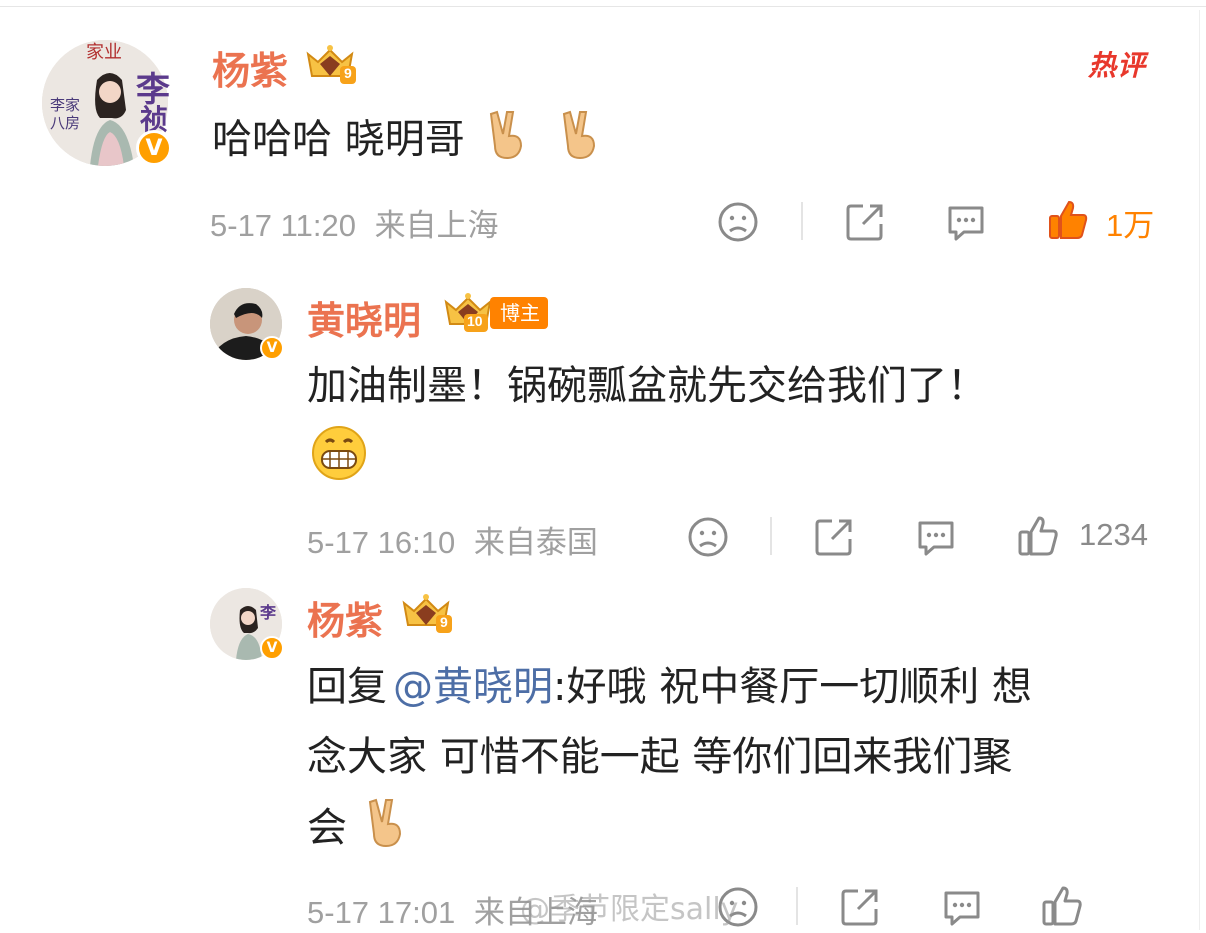 The height and width of the screenshot is (933, 1206). I want to click on top-divider, so click(603, 6).